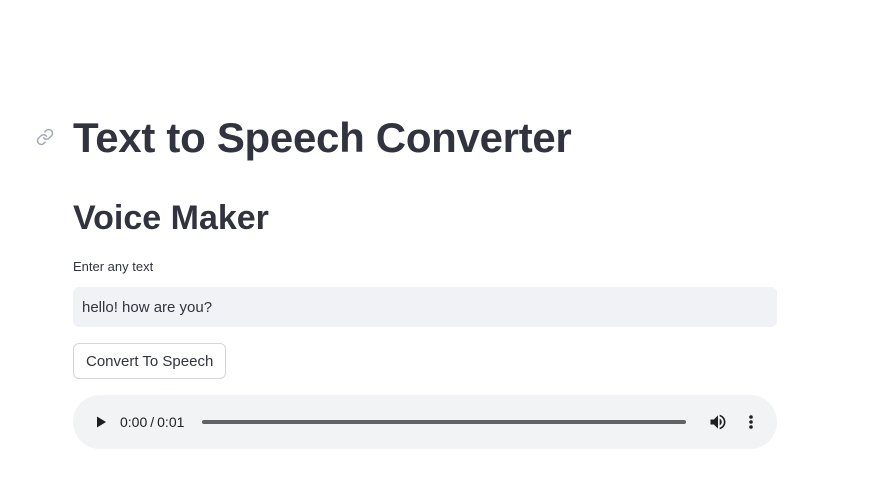 This screenshot has height=502, width=870. I want to click on convert-to-speech-button: Convert To Speech, so click(150, 361).